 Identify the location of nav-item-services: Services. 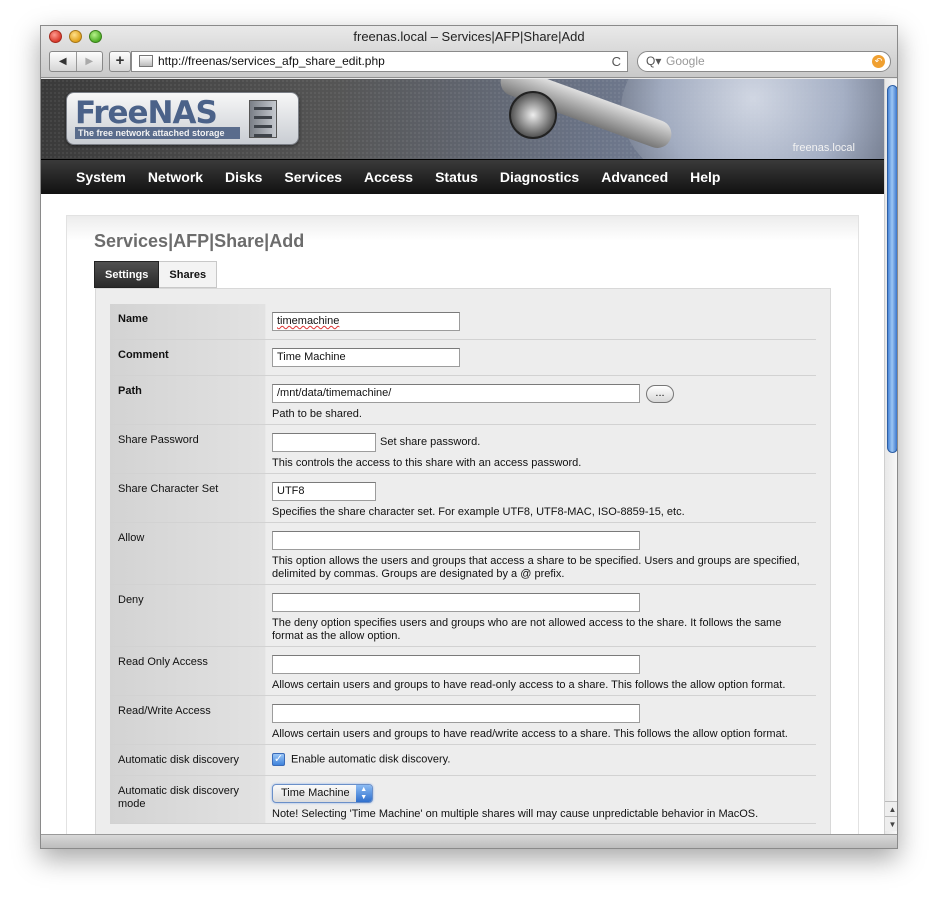
(313, 177).